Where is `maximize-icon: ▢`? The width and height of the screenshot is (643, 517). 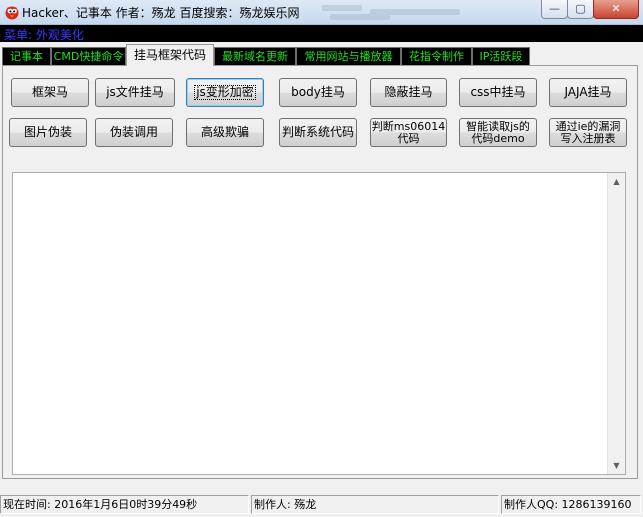
maximize-icon: ▢ is located at coordinates (580, 8).